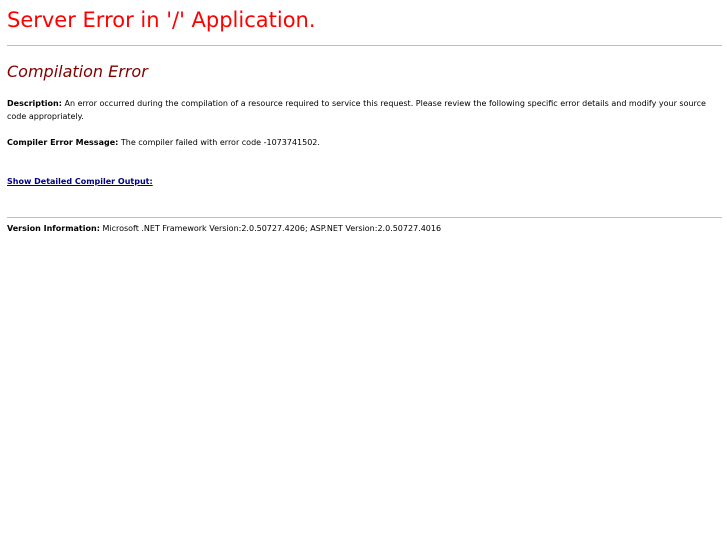 This screenshot has width=727, height=545. I want to click on top-divider, so click(364, 45).